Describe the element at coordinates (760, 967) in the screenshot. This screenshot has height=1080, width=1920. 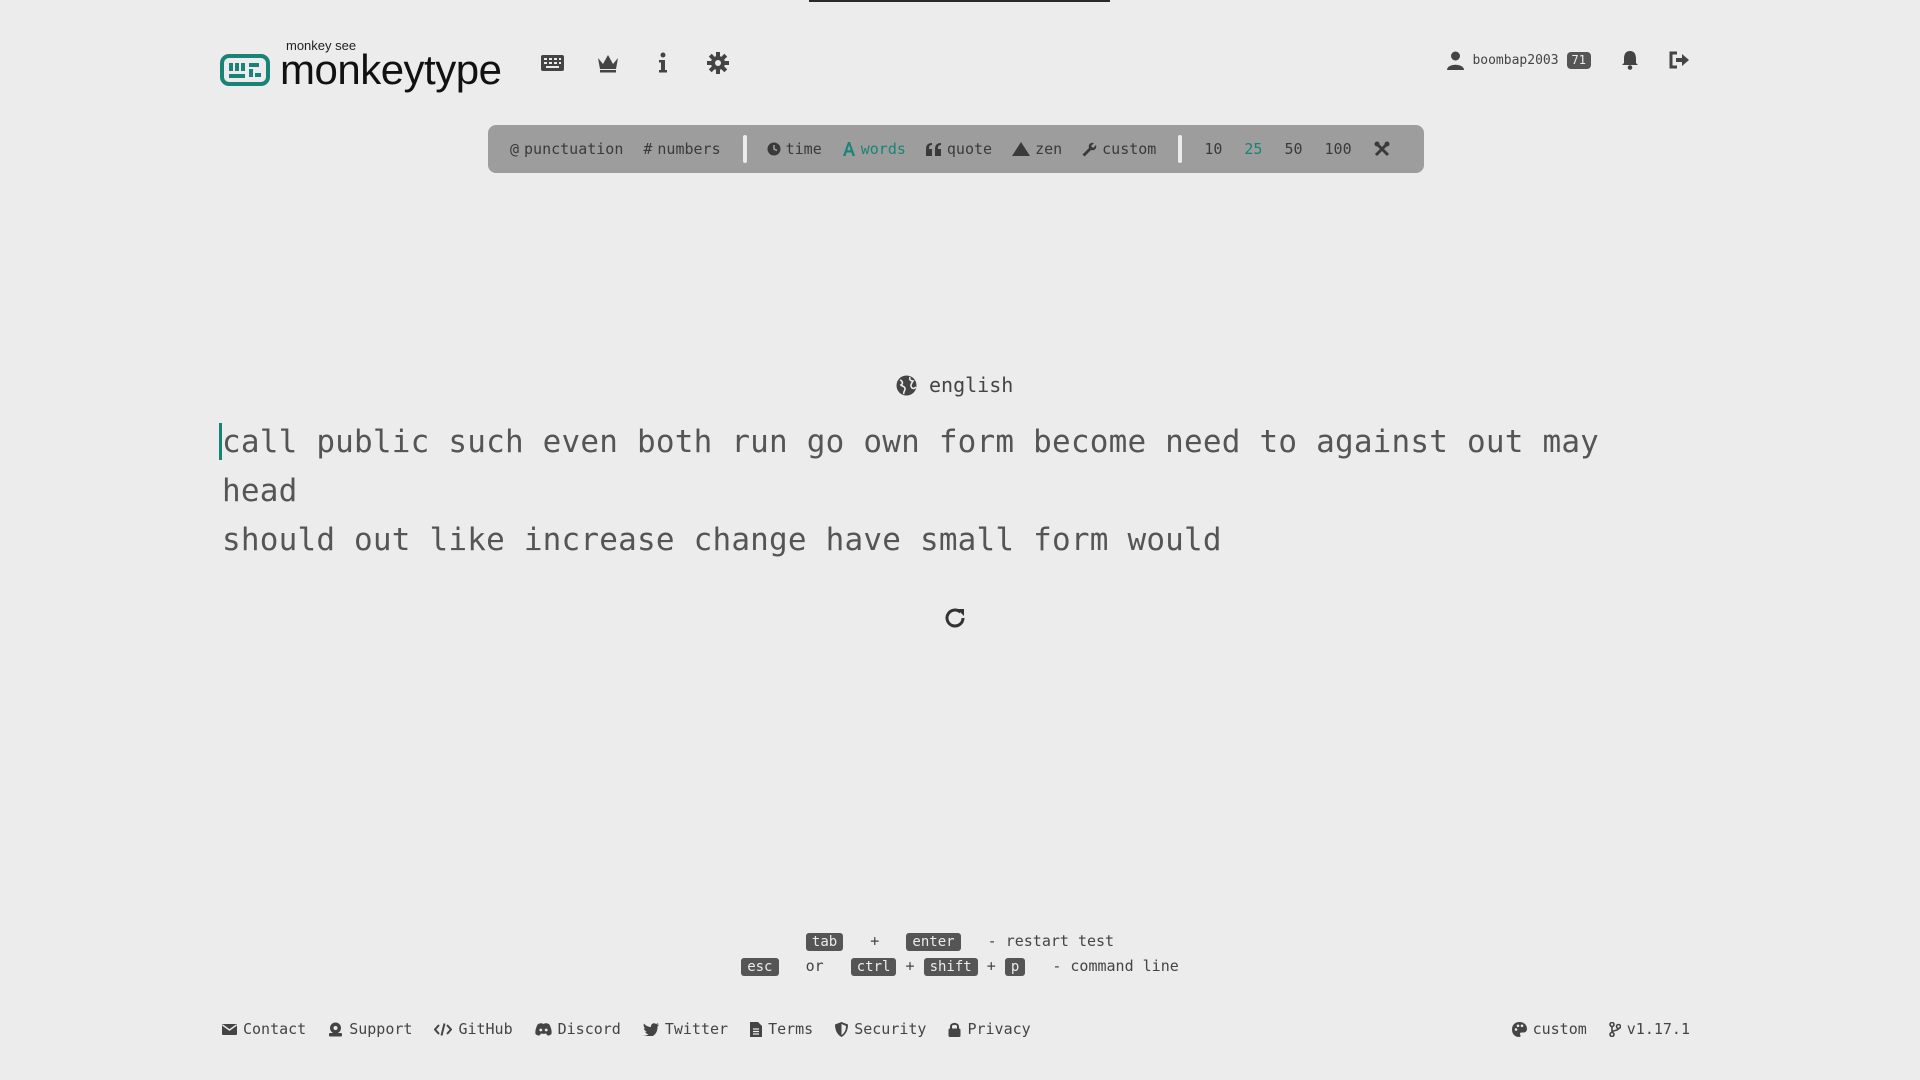
I see `key-esc: esc` at that location.